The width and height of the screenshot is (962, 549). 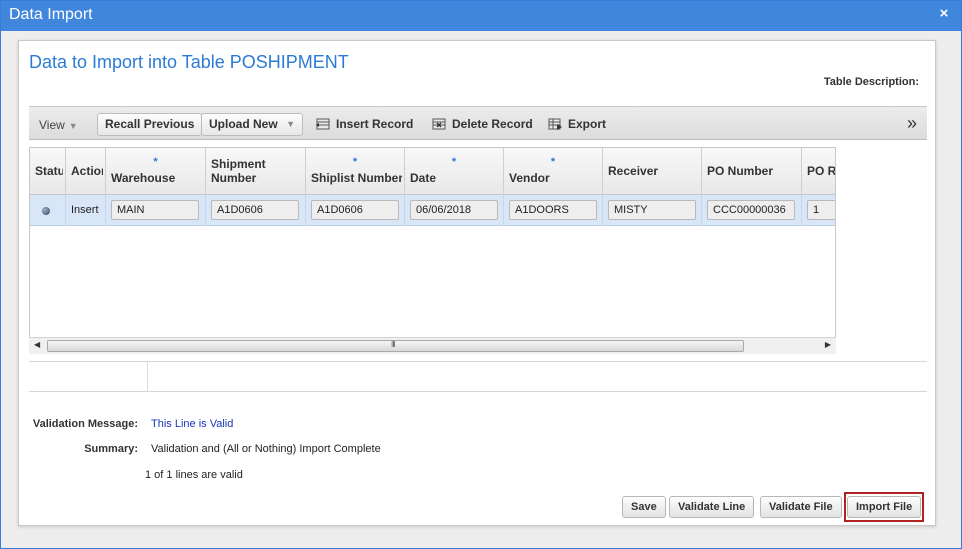 What do you see at coordinates (454, 171) in the screenshot?
I see `column-header-date: * Date` at bounding box center [454, 171].